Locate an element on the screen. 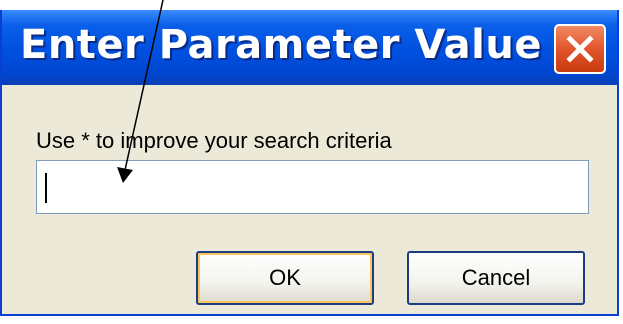 The width and height of the screenshot is (623, 324). close-button is located at coordinates (580, 49).